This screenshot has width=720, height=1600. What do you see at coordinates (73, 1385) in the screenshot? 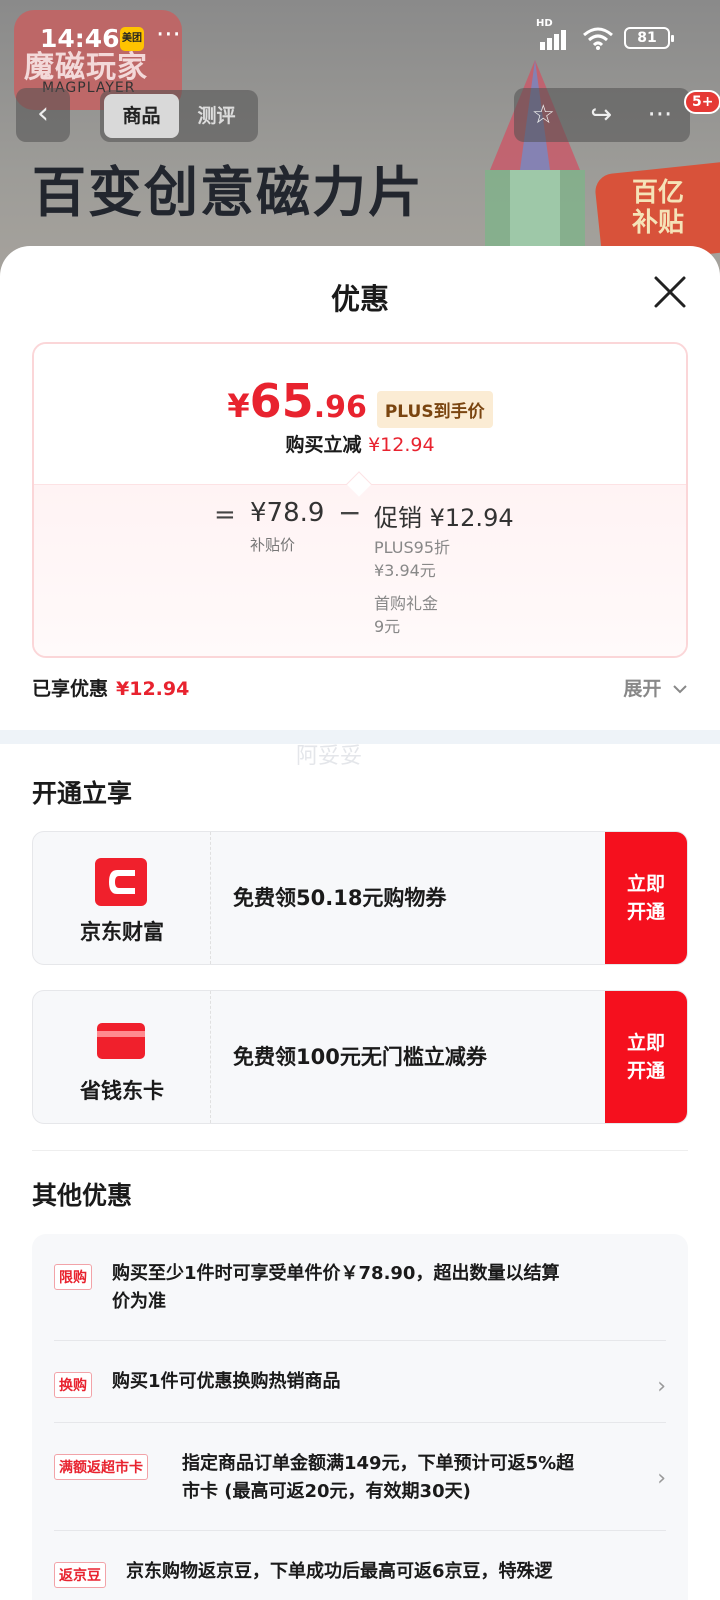
I see `offer-tag: 换购` at bounding box center [73, 1385].